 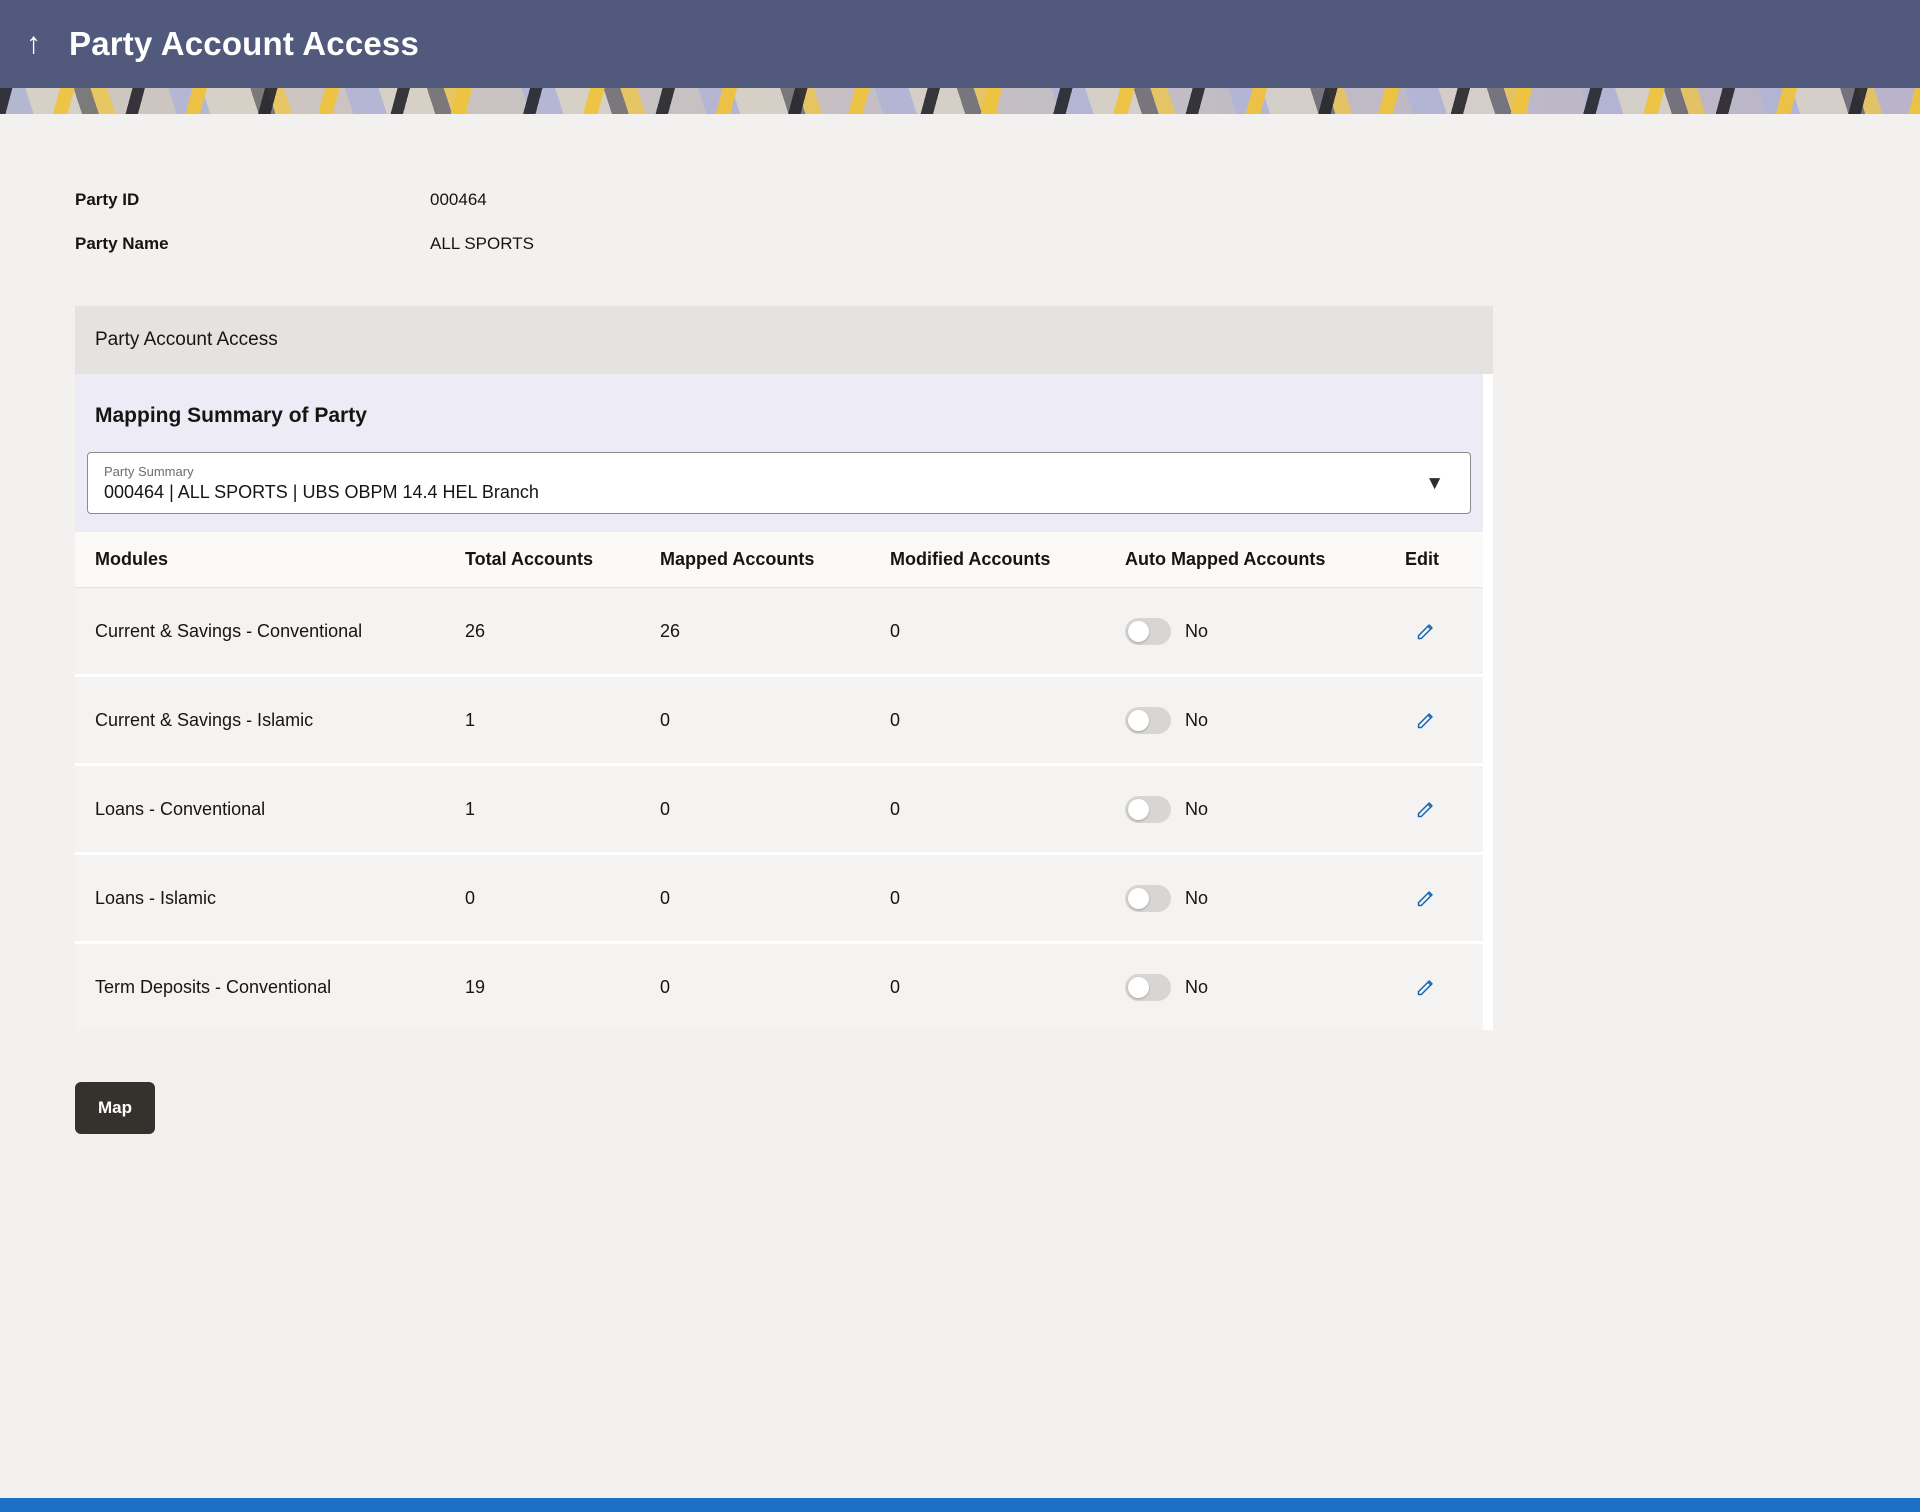 What do you see at coordinates (475, 986) in the screenshot?
I see `total-accounts-value: 19` at bounding box center [475, 986].